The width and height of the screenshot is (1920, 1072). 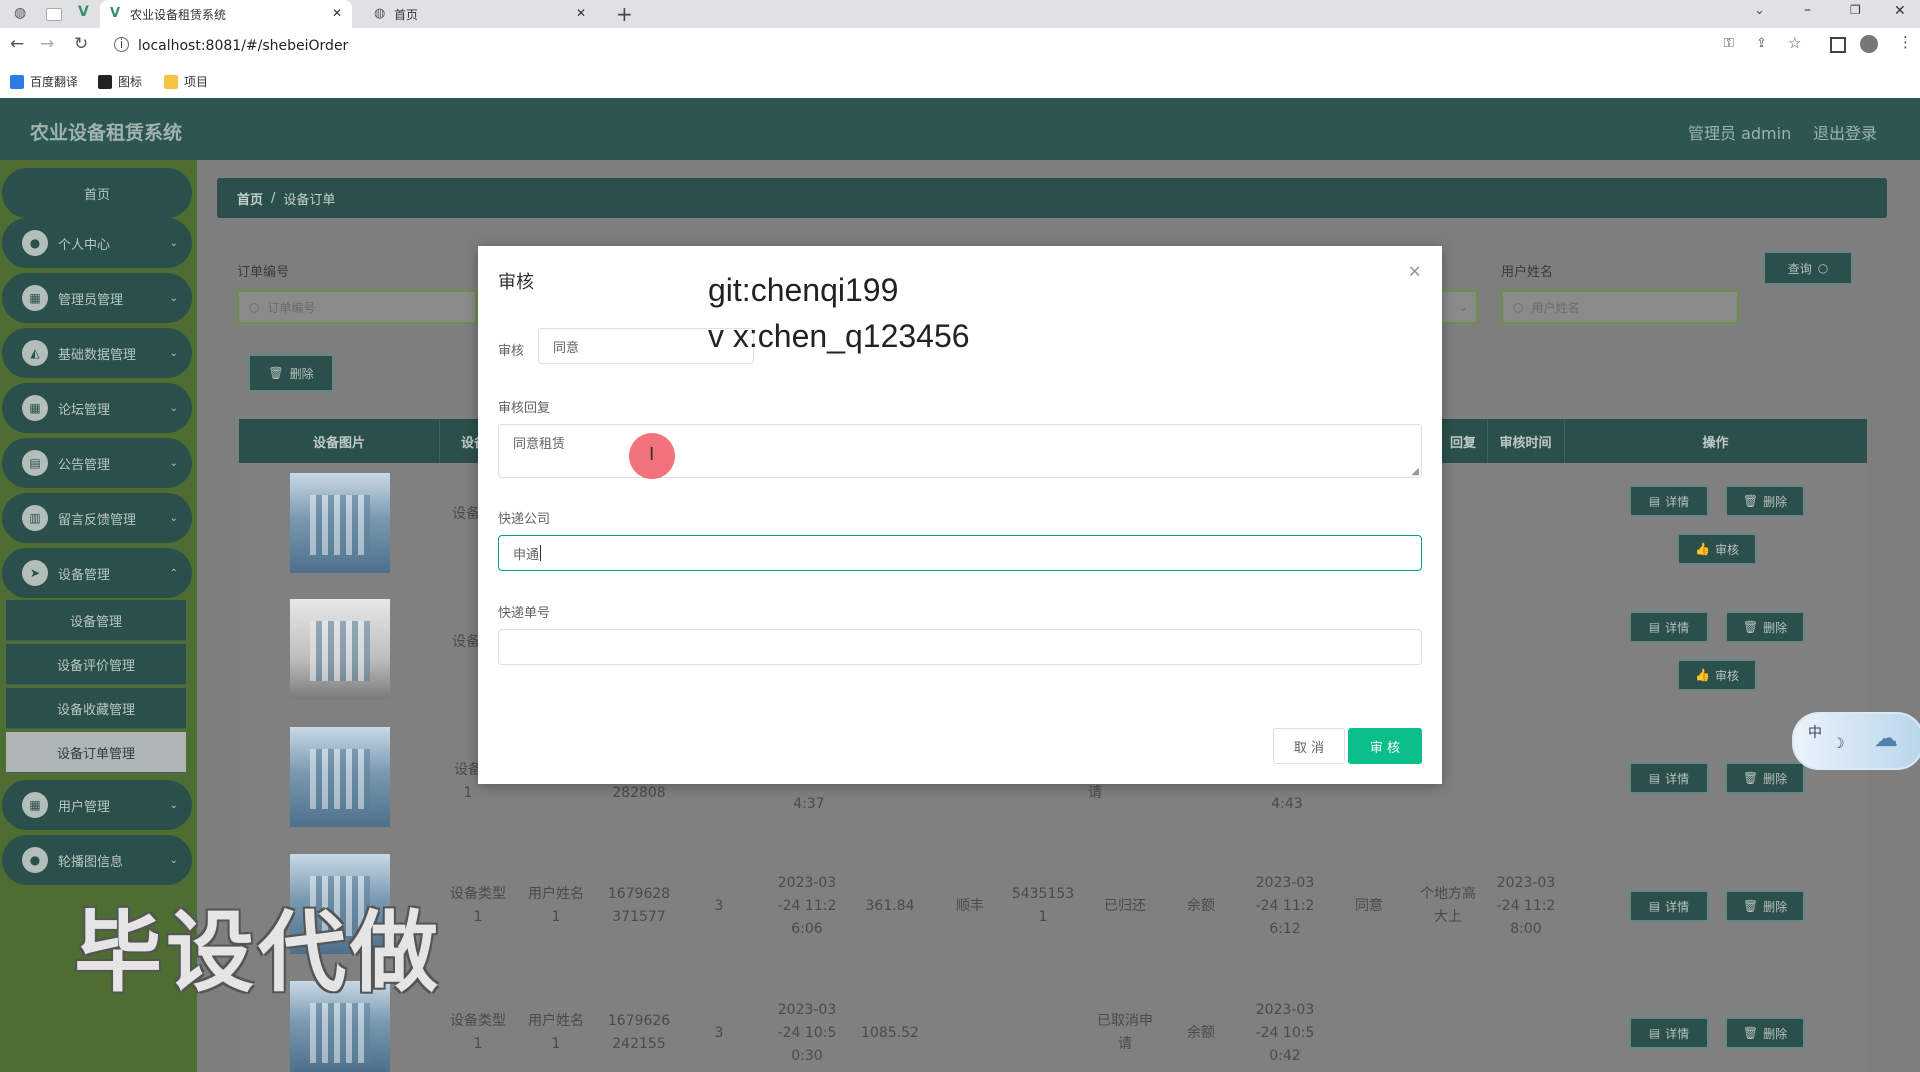 I want to click on forward-icon: →, so click(x=47, y=44).